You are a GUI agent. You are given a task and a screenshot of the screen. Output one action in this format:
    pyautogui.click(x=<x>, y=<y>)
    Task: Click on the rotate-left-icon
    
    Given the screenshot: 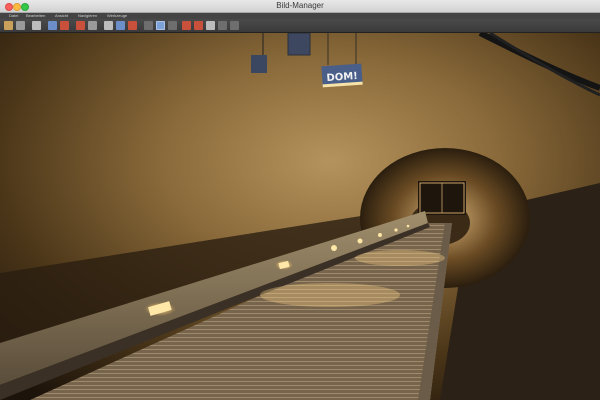 What is the action you would take?
    pyautogui.click(x=52, y=25)
    